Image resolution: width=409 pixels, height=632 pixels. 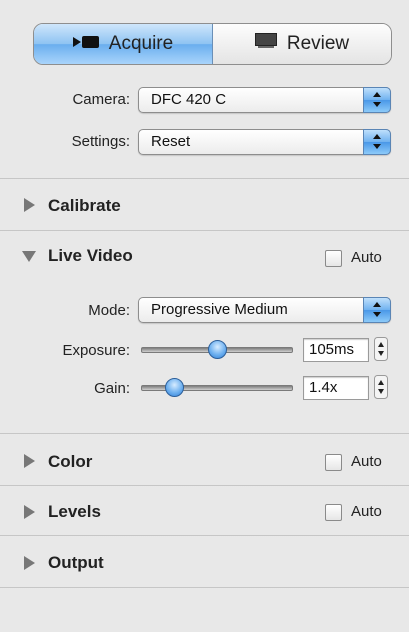 What do you see at coordinates (217, 349) in the screenshot?
I see `exposure-slider-knob` at bounding box center [217, 349].